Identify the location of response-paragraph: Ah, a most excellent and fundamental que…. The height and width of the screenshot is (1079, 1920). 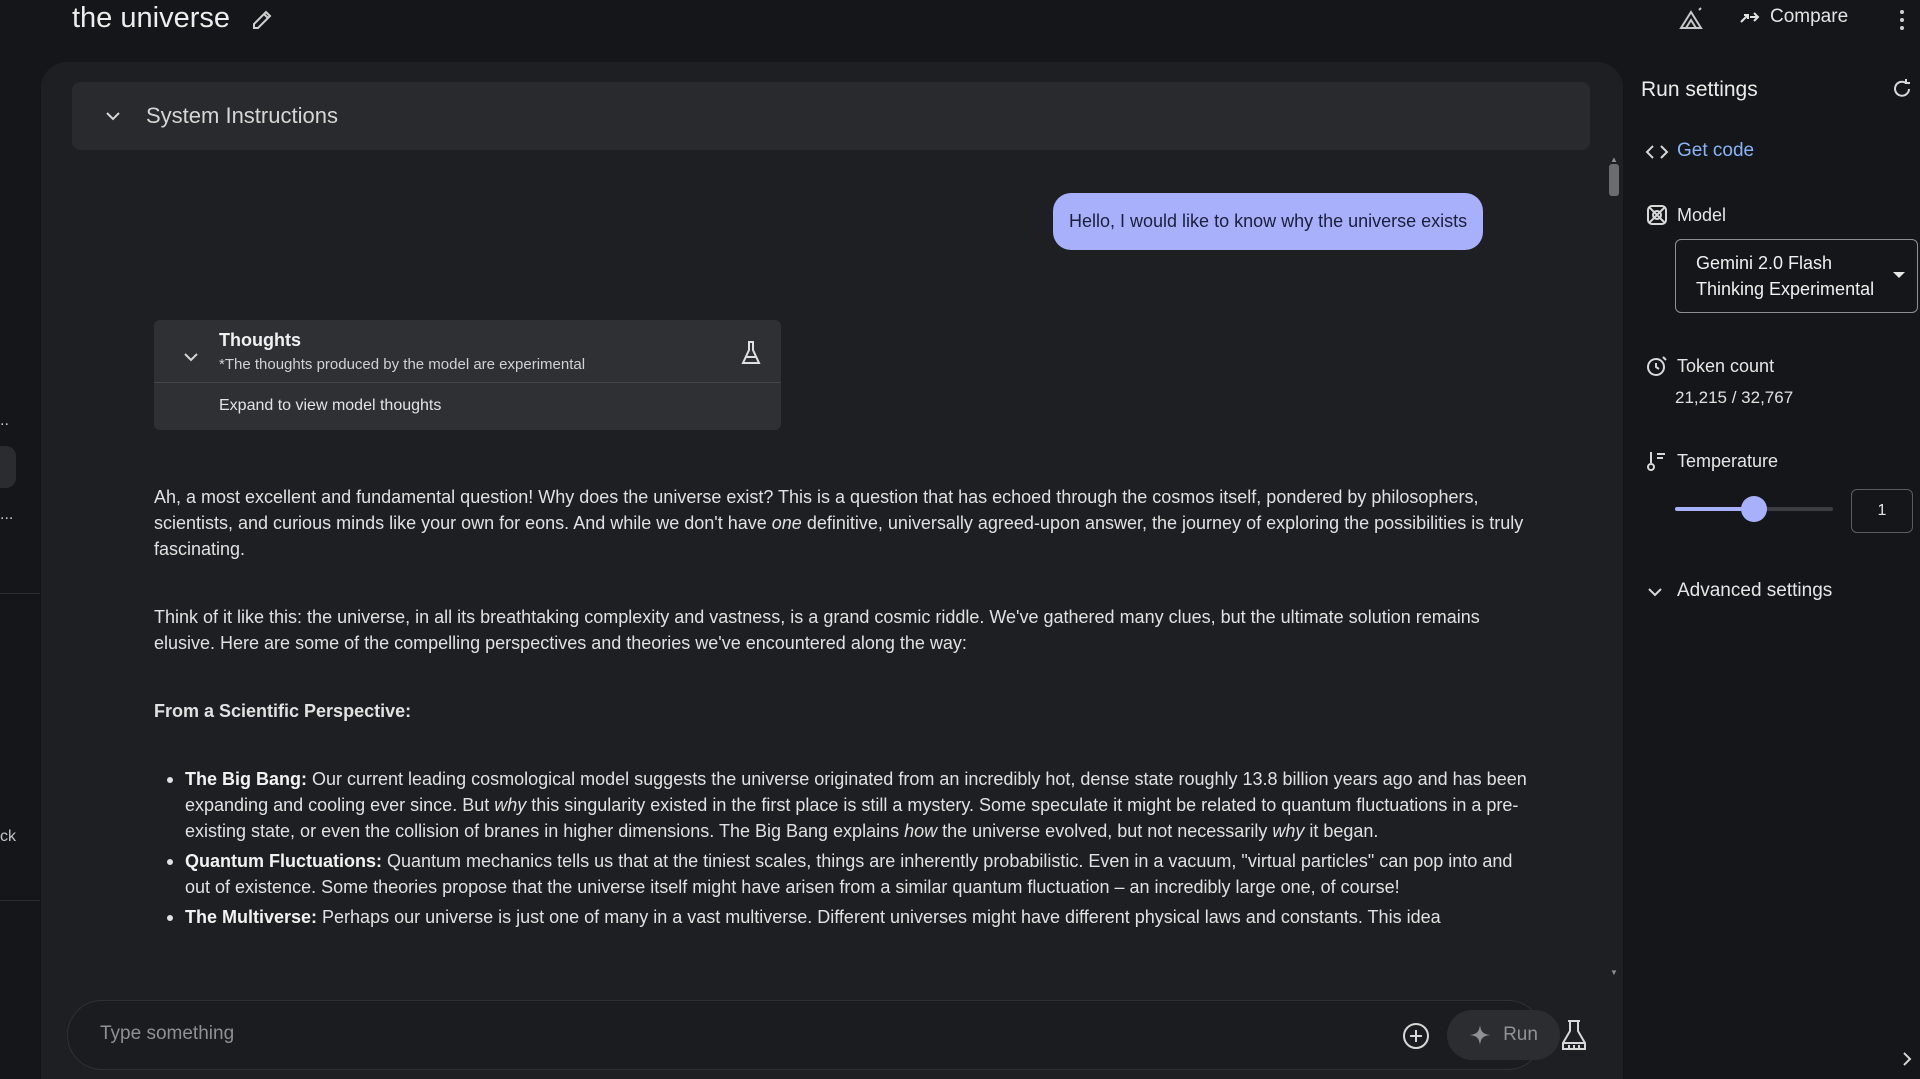
(839, 523).